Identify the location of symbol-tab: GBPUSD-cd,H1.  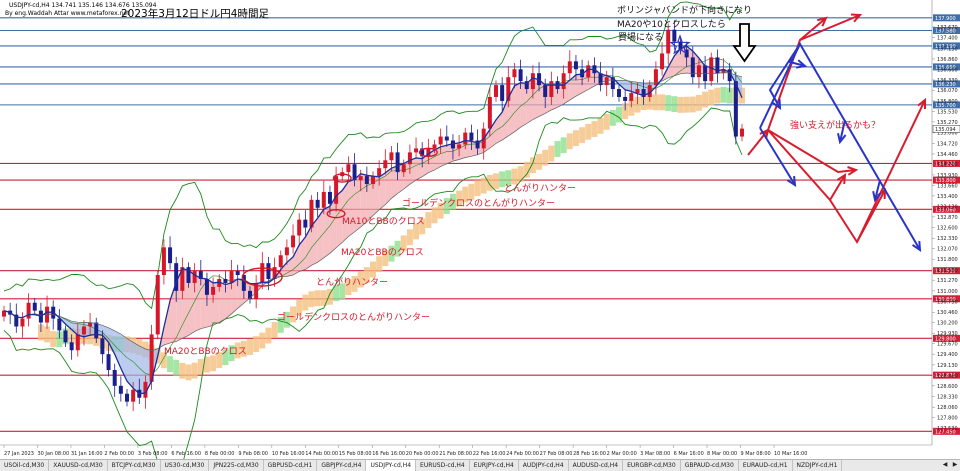
(291, 465).